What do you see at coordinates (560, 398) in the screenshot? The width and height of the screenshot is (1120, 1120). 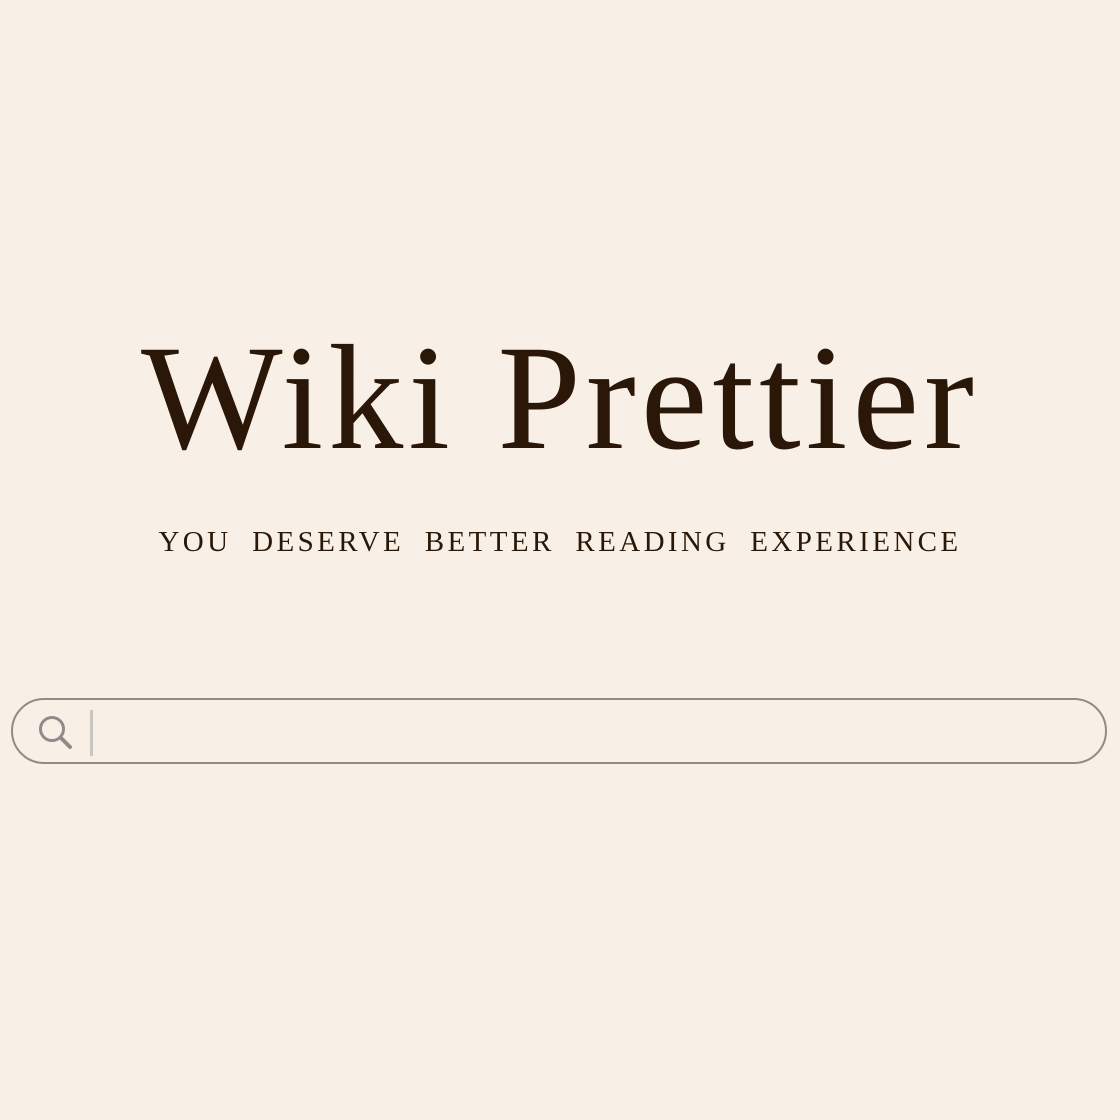 I see `page-title: Wiki Prettier` at bounding box center [560, 398].